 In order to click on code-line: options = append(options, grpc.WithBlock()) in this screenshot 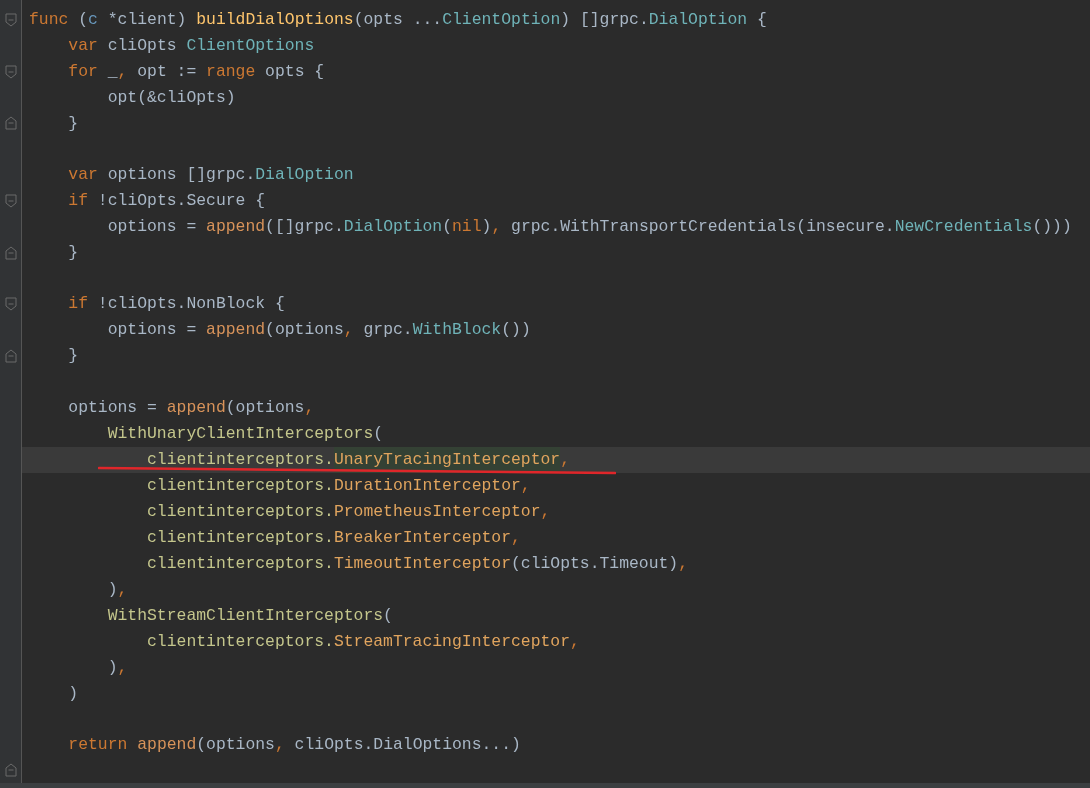, I will do `click(319, 330)`.